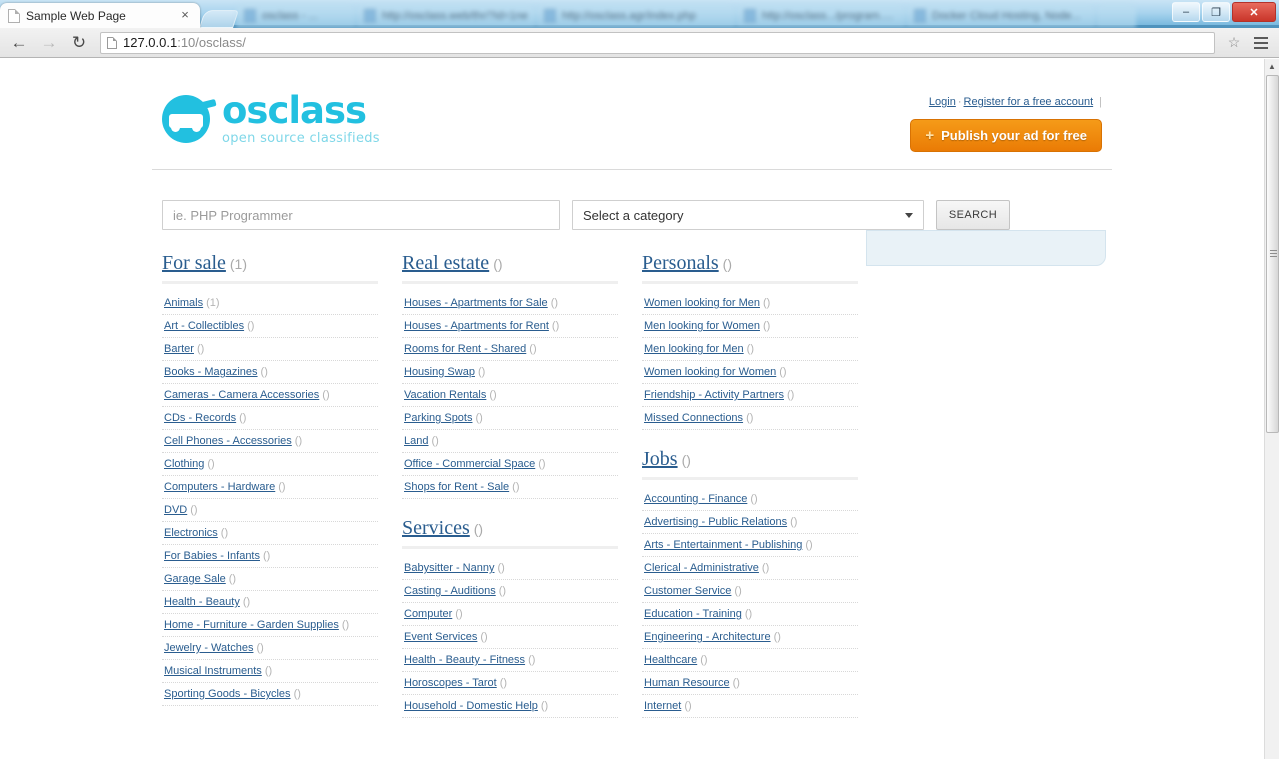  What do you see at coordinates (465, 349) in the screenshot?
I see `category-link: Rooms for Rent - Shared` at bounding box center [465, 349].